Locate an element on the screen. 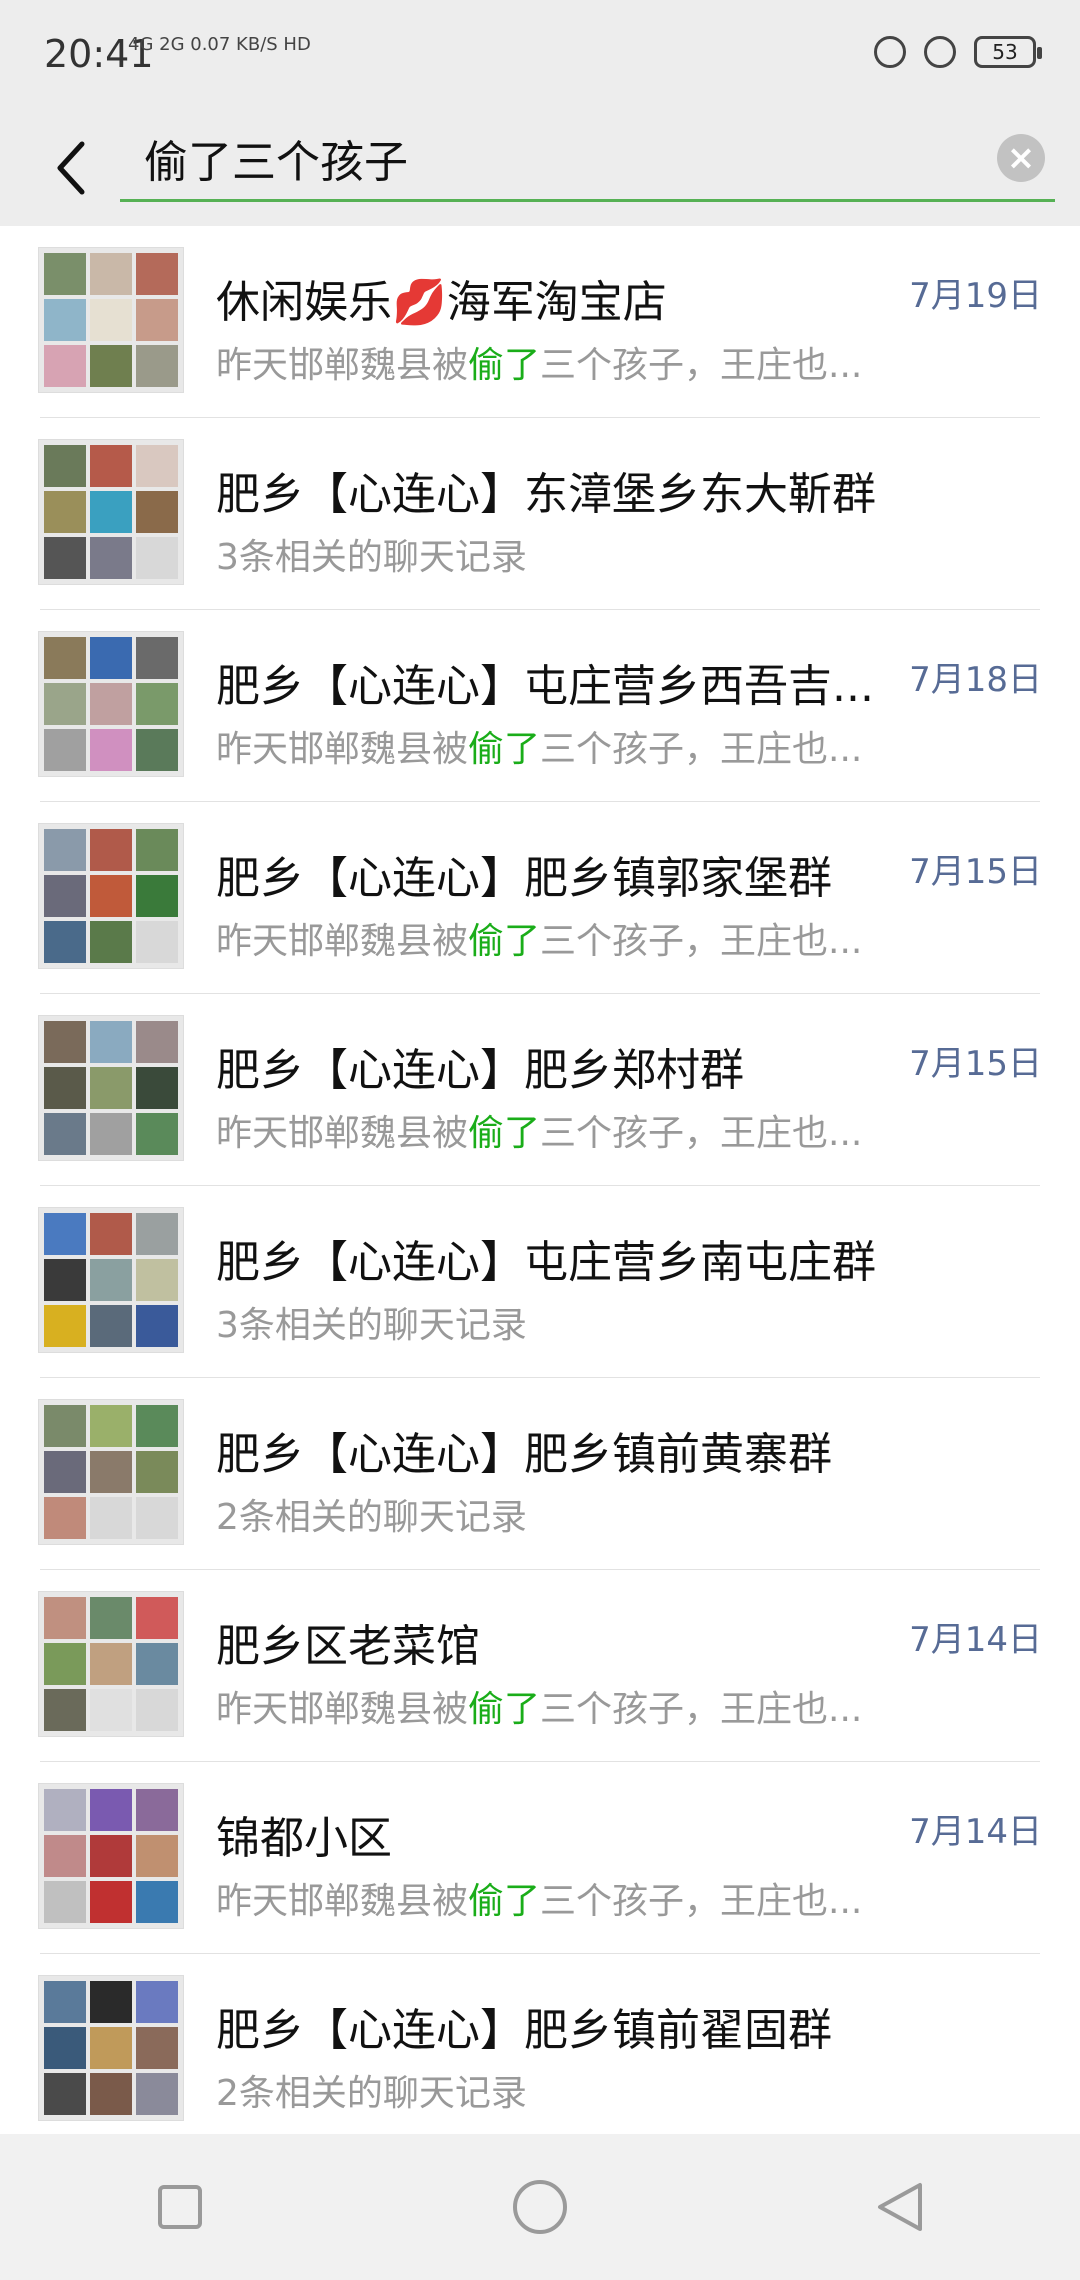 Image resolution: width=1080 pixels, height=2280 pixels. chat-title: 肥乡【心连心】东漳堡乡东大靳群 is located at coordinates (546, 494).